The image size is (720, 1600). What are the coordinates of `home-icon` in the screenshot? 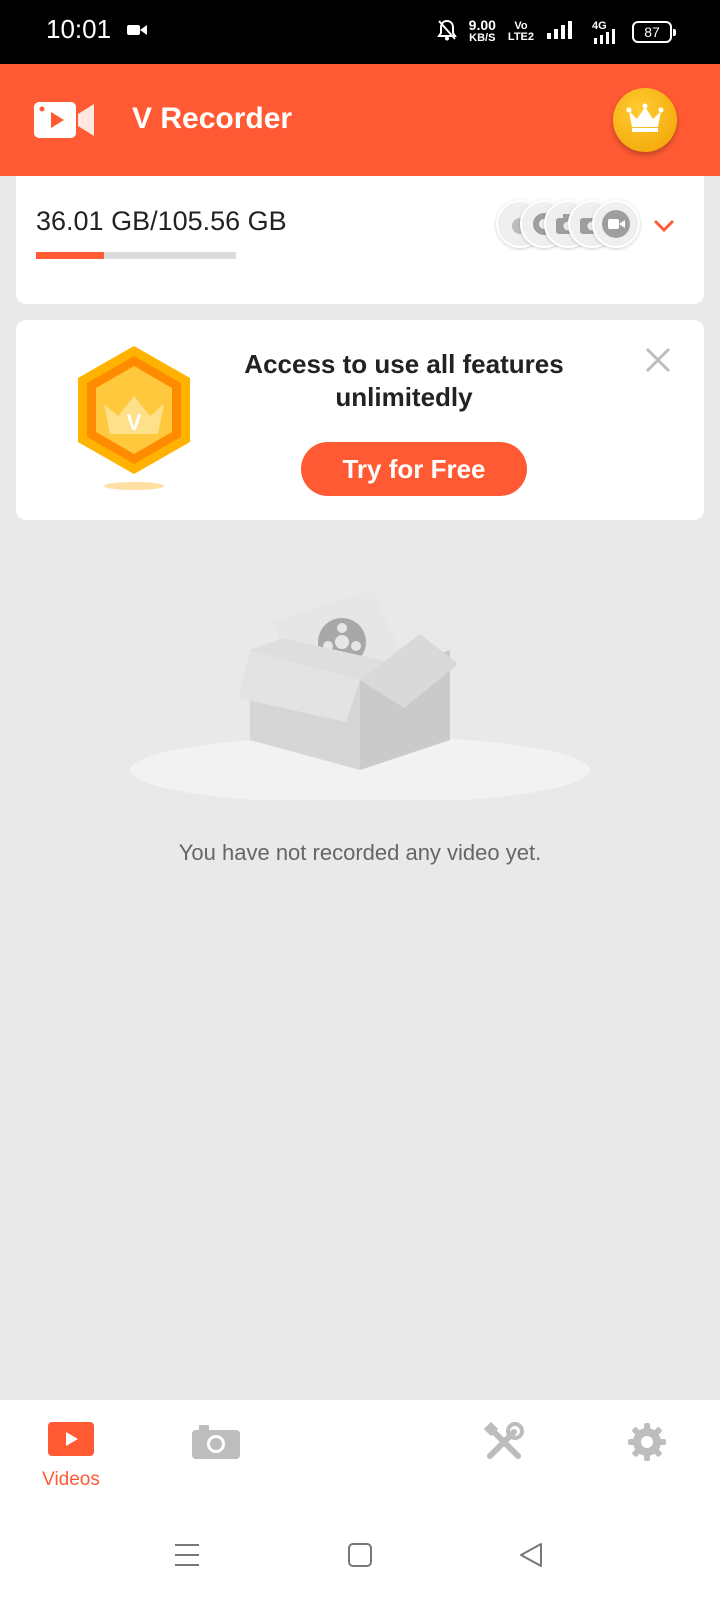 It's located at (360, 1557).